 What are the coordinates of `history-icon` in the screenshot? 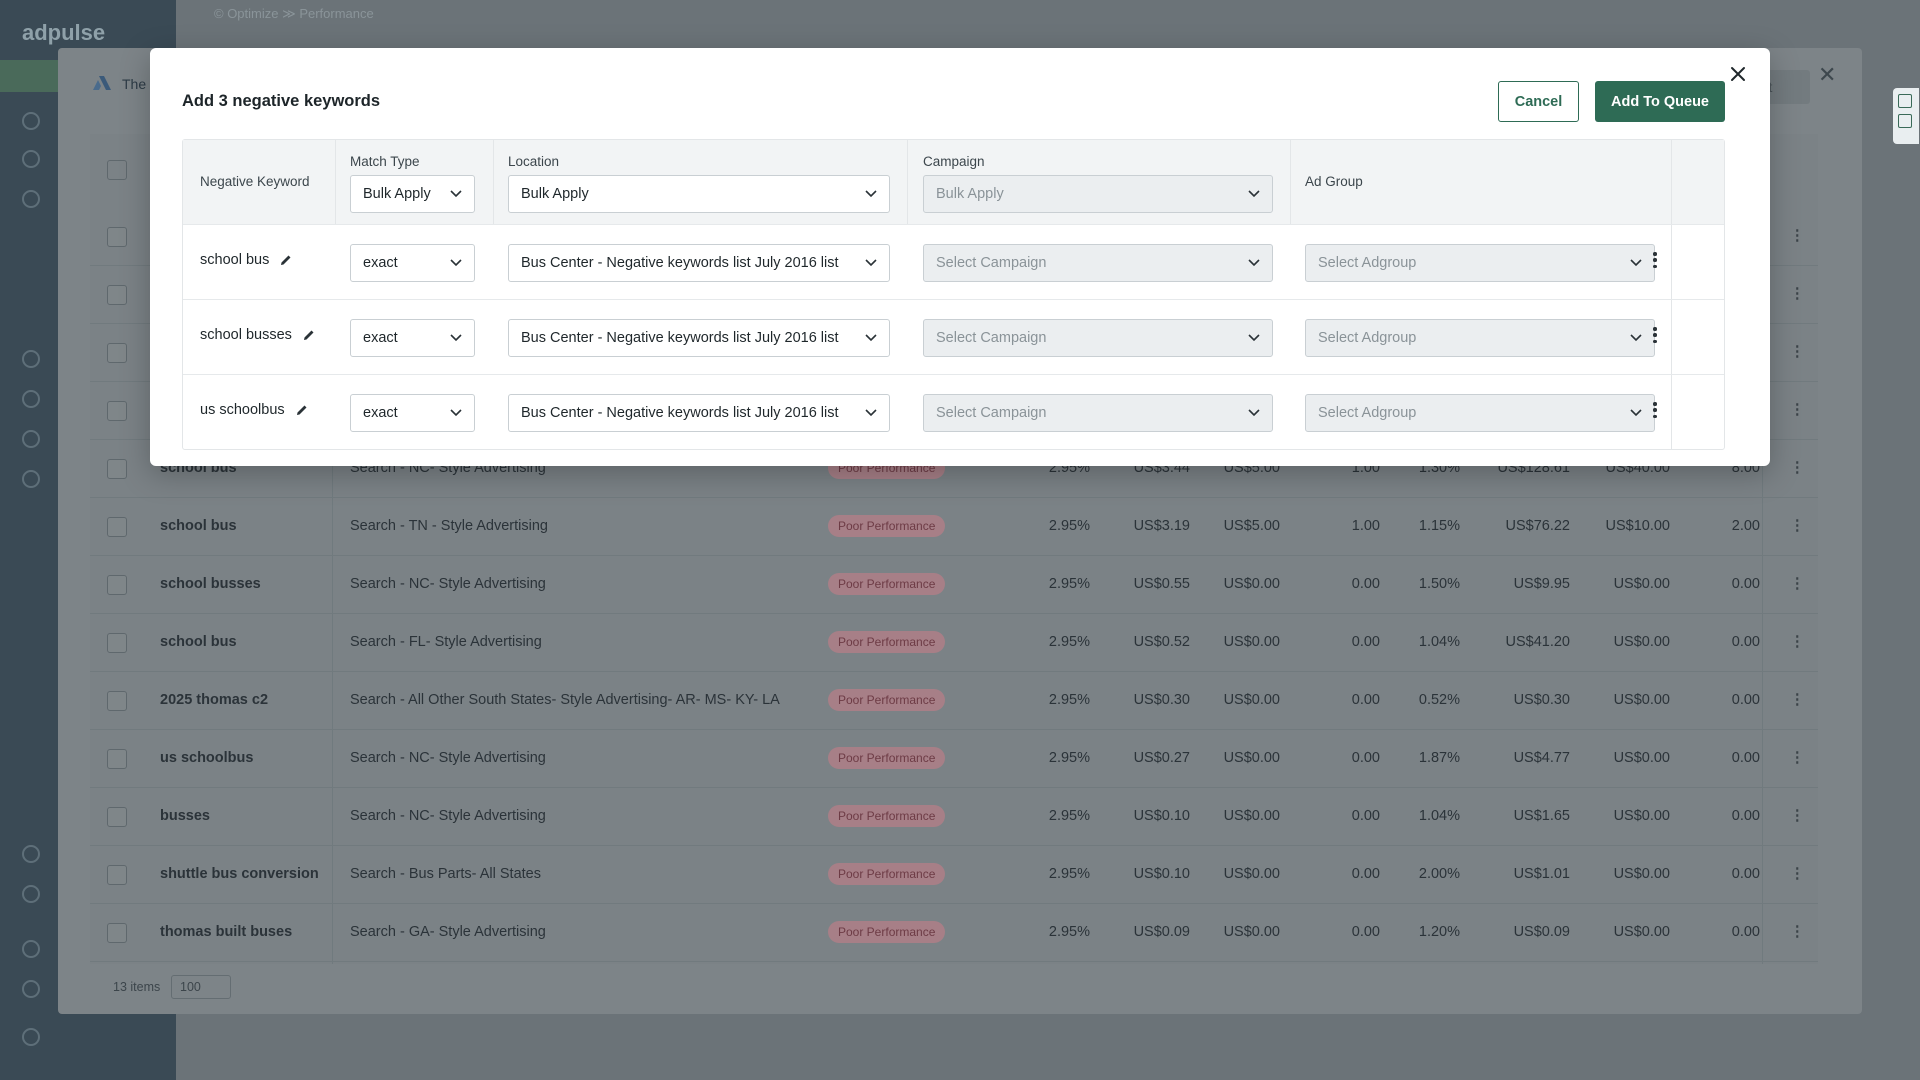 It's located at (31, 949).